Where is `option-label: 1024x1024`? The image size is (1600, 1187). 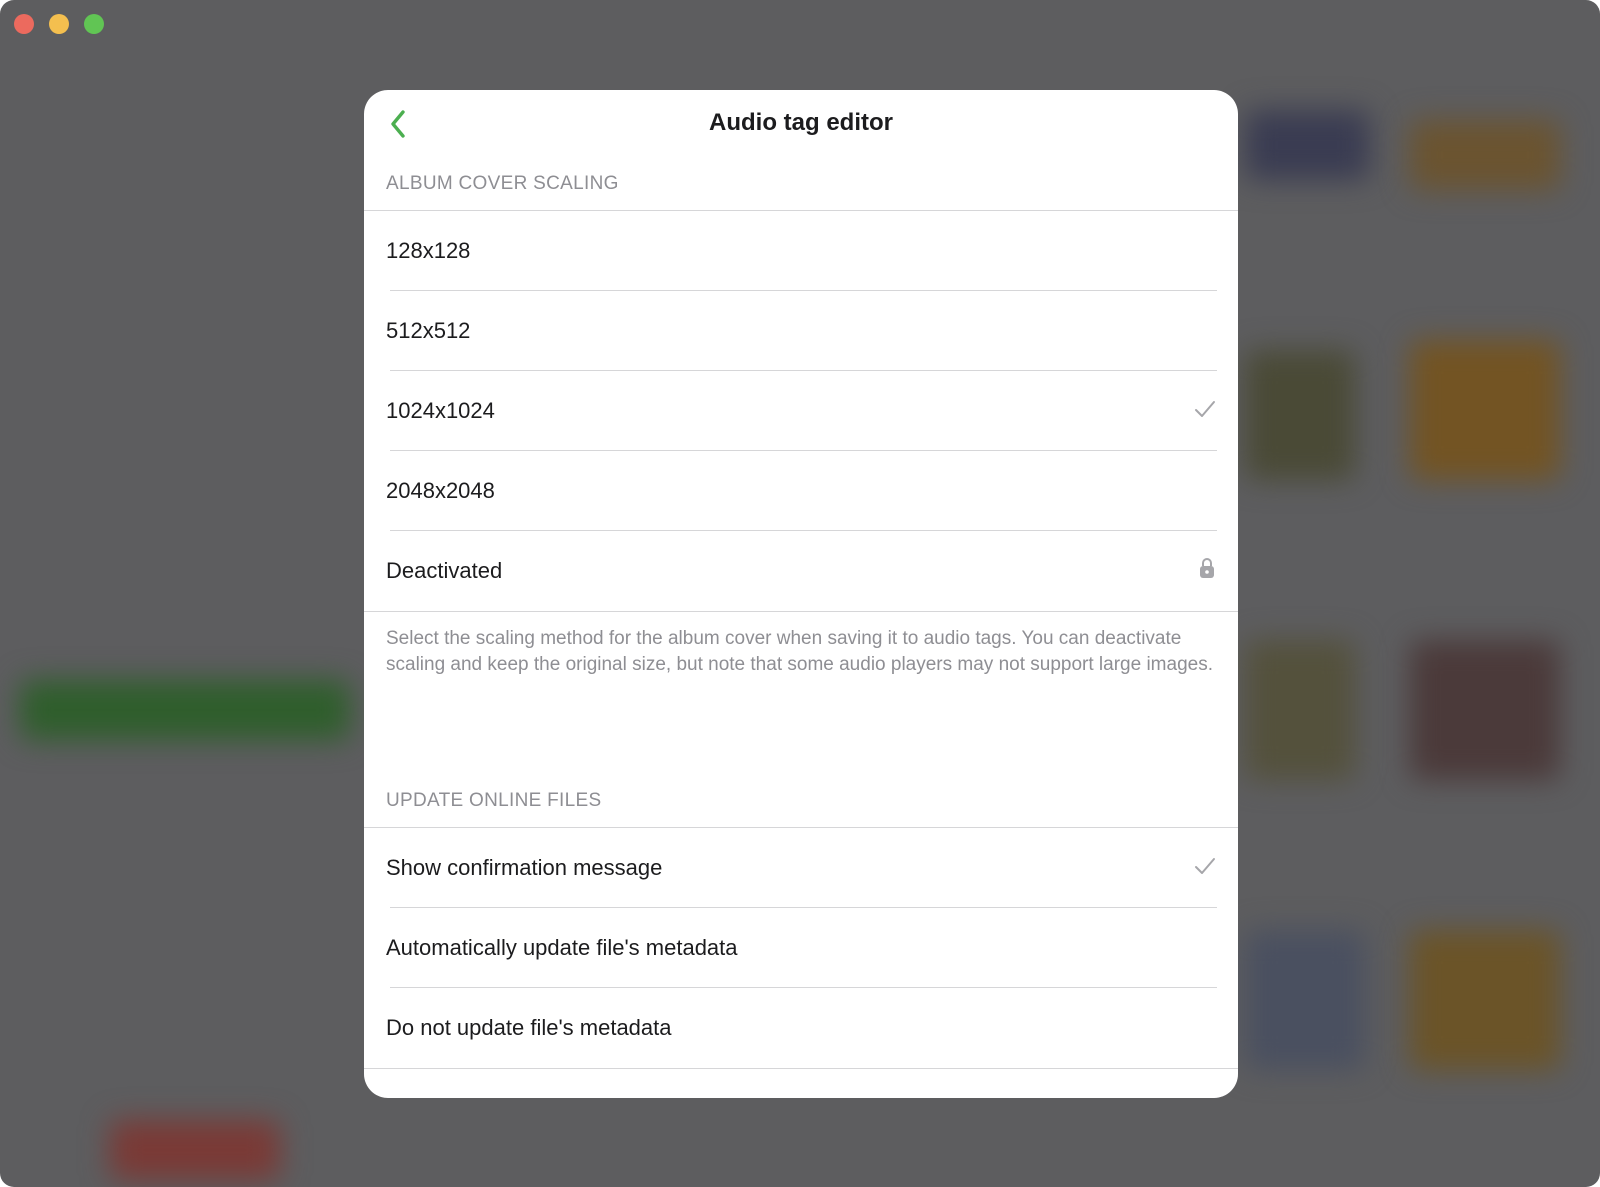 option-label: 1024x1024 is located at coordinates (440, 410).